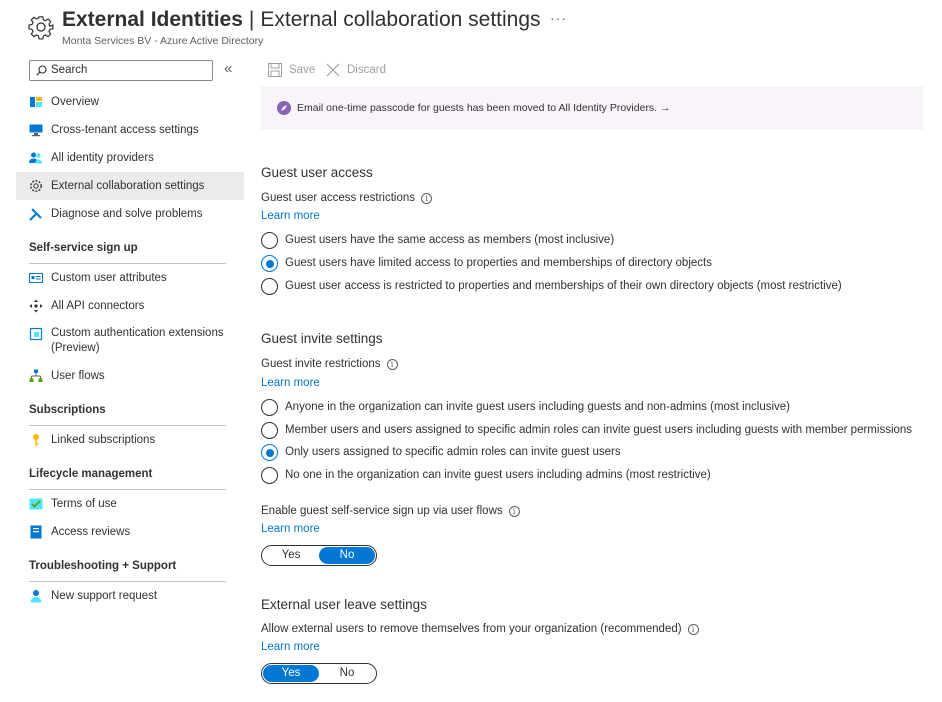 Image resolution: width=942 pixels, height=702 pixels. I want to click on section-title-subscriptions: Subscriptions, so click(67, 410).